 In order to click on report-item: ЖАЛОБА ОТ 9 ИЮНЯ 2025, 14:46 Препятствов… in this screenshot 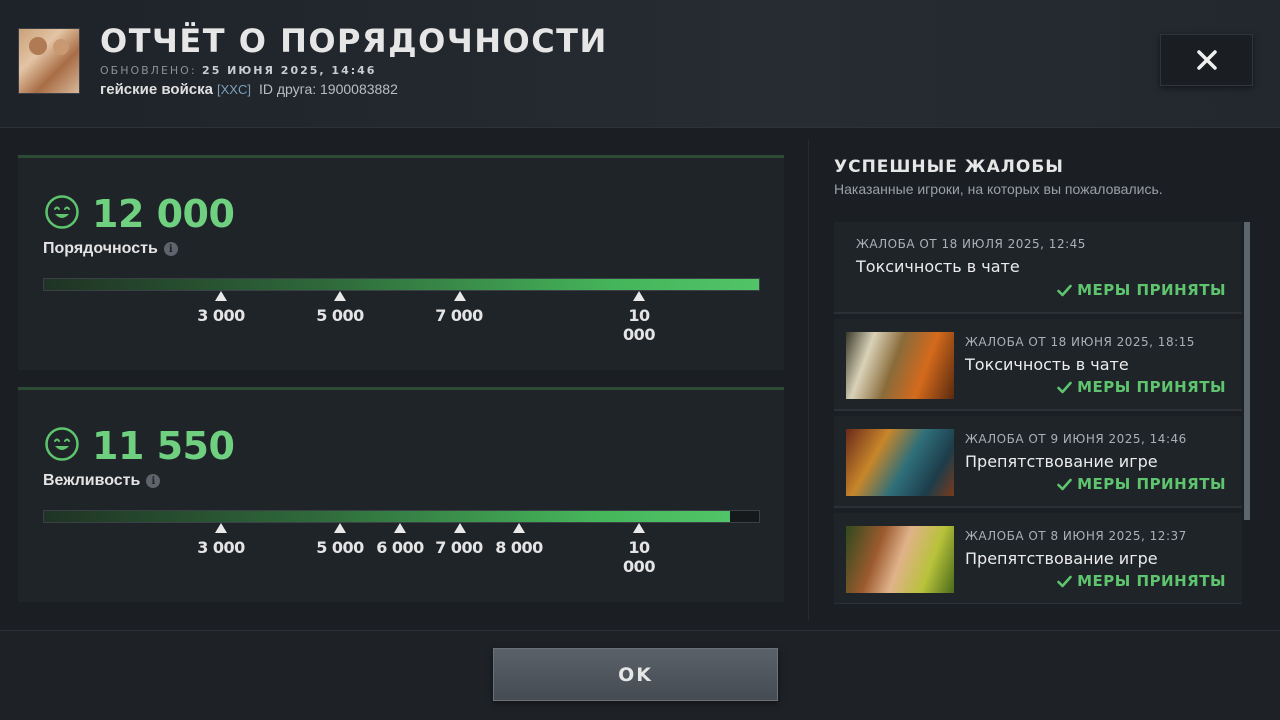, I will do `click(1038, 462)`.